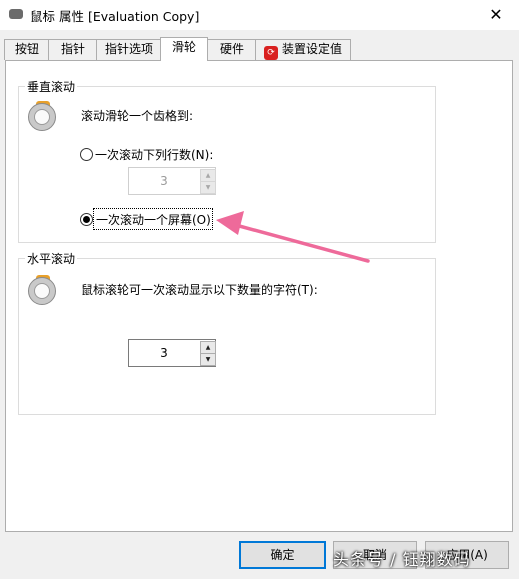 The height and width of the screenshot is (579, 519). Describe the element at coordinates (293, 237) in the screenshot. I see `annotation-arrow-icon` at that location.